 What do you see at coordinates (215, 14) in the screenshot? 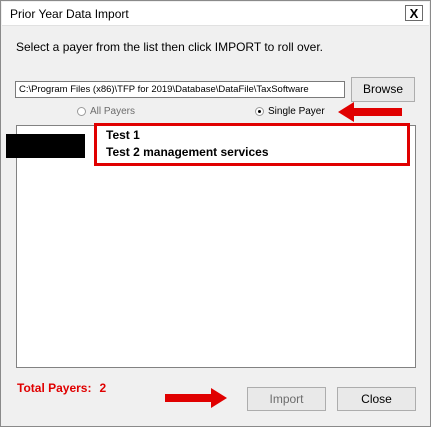
I see `title-bar: Prior Year Data Import X` at bounding box center [215, 14].